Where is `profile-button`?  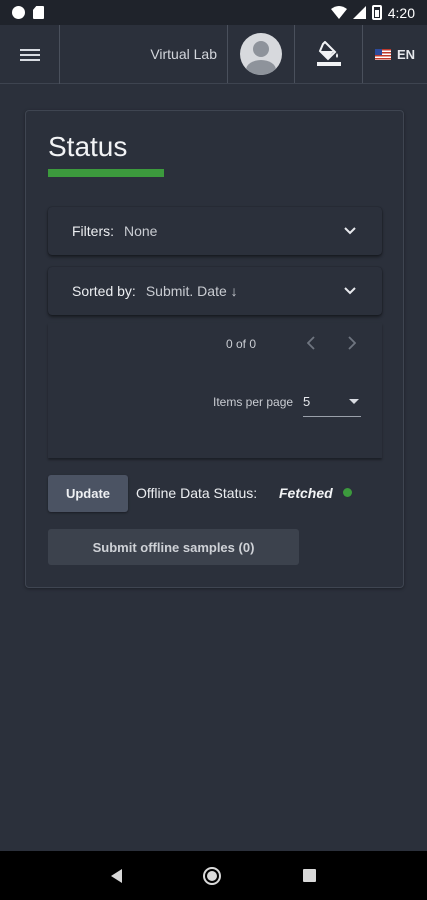 profile-button is located at coordinates (261, 54).